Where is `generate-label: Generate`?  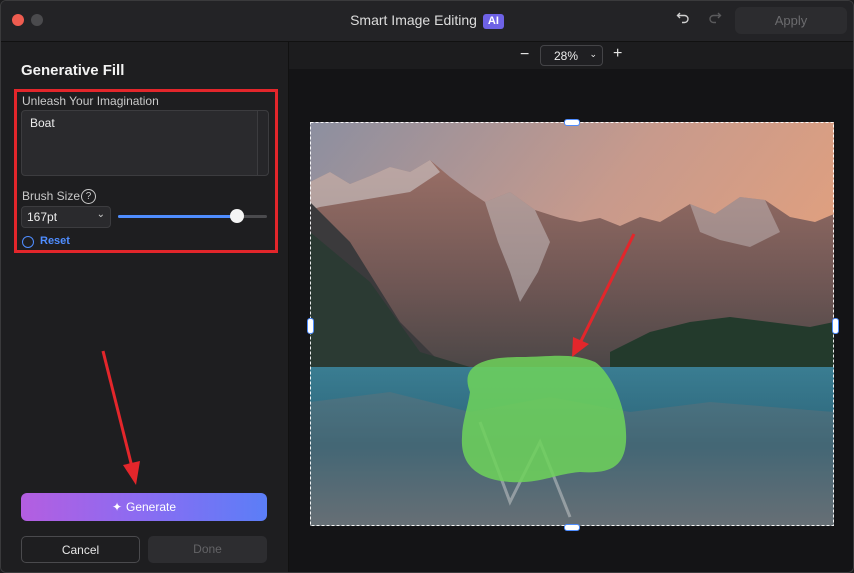
generate-label: Generate is located at coordinates (151, 507).